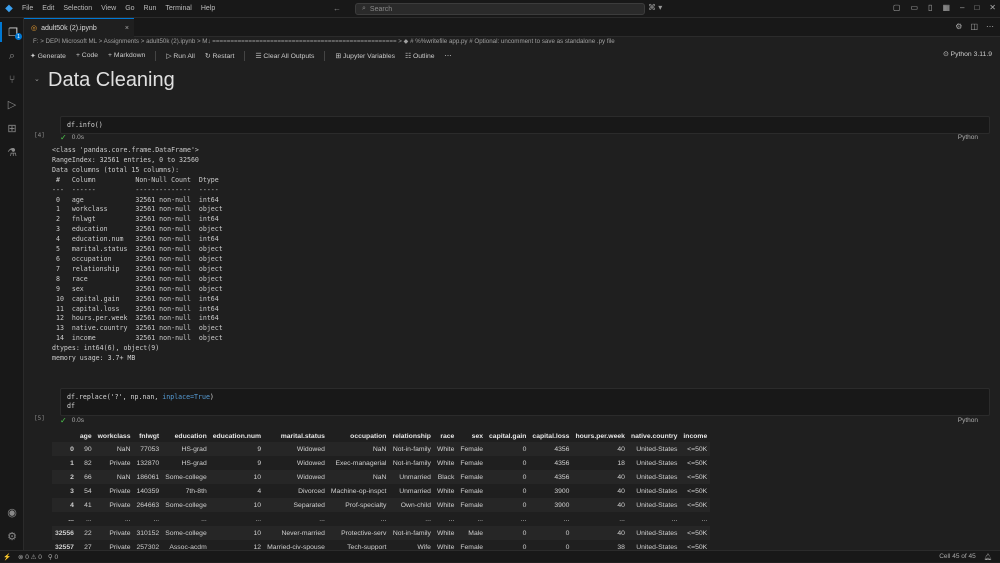 This screenshot has width=1000, height=563. What do you see at coordinates (988, 557) in the screenshot?
I see `notifications-icon: 🔔︎` at bounding box center [988, 557].